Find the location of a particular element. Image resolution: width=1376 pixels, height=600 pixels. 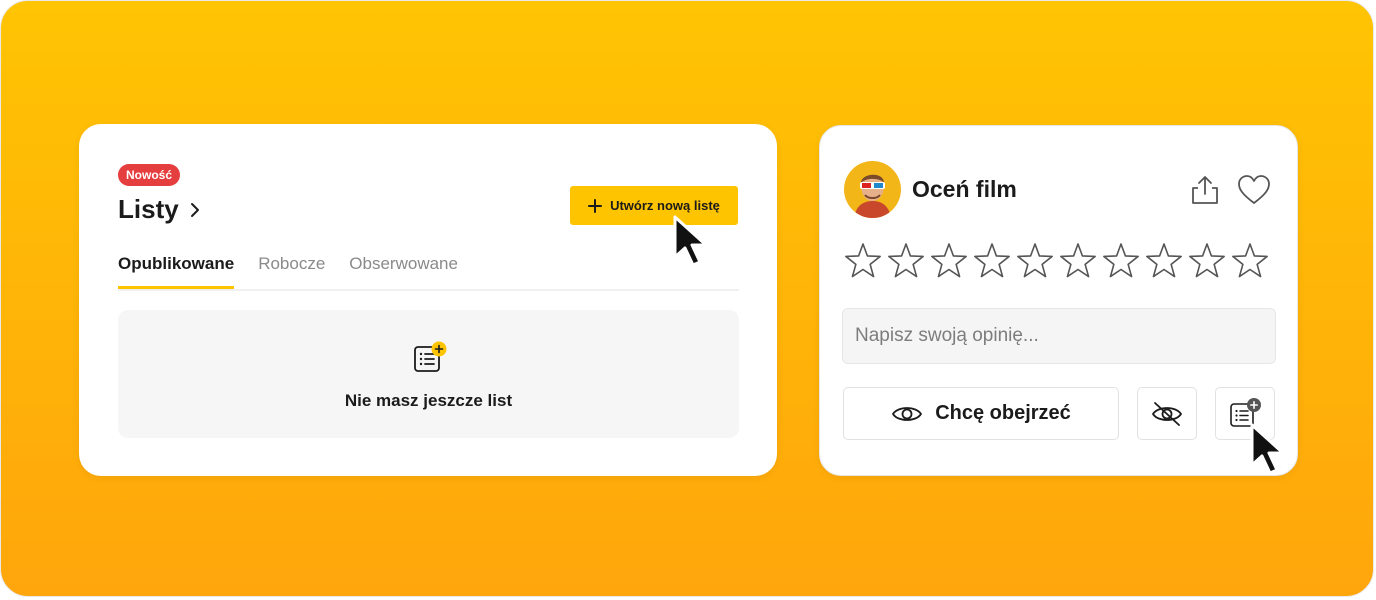

empty-state-message: Nie masz jeszcze list is located at coordinates (428, 400).